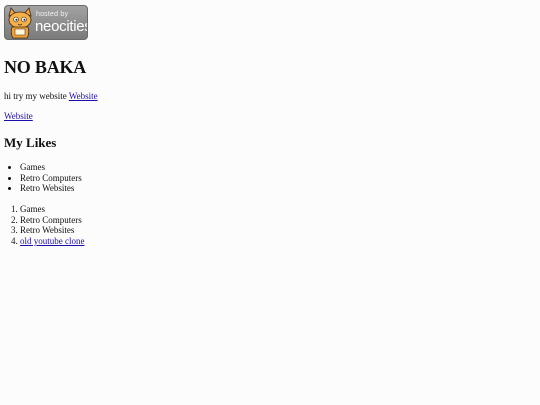  What do you see at coordinates (83, 96) in the screenshot?
I see `intro-website-link: Website` at bounding box center [83, 96].